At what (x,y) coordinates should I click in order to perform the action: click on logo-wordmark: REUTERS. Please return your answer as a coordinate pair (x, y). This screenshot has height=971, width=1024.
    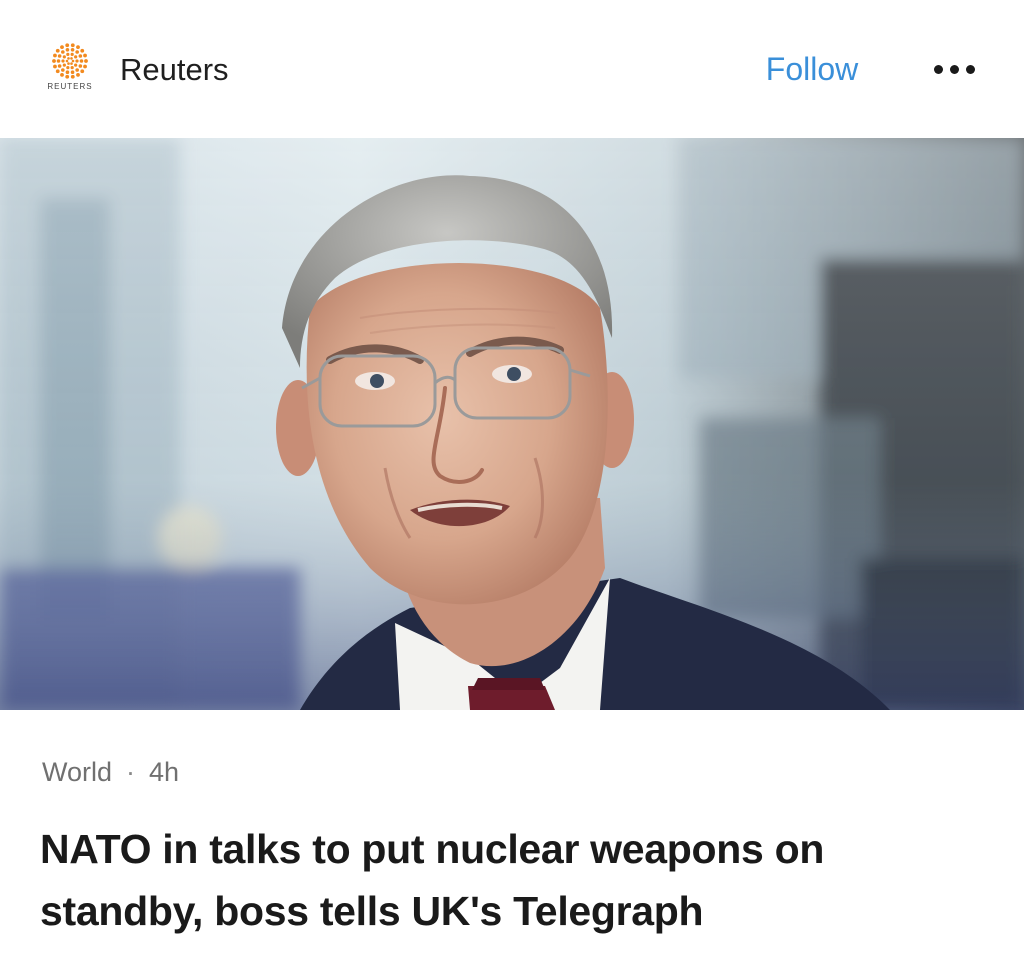
    Looking at the image, I should click on (70, 86).